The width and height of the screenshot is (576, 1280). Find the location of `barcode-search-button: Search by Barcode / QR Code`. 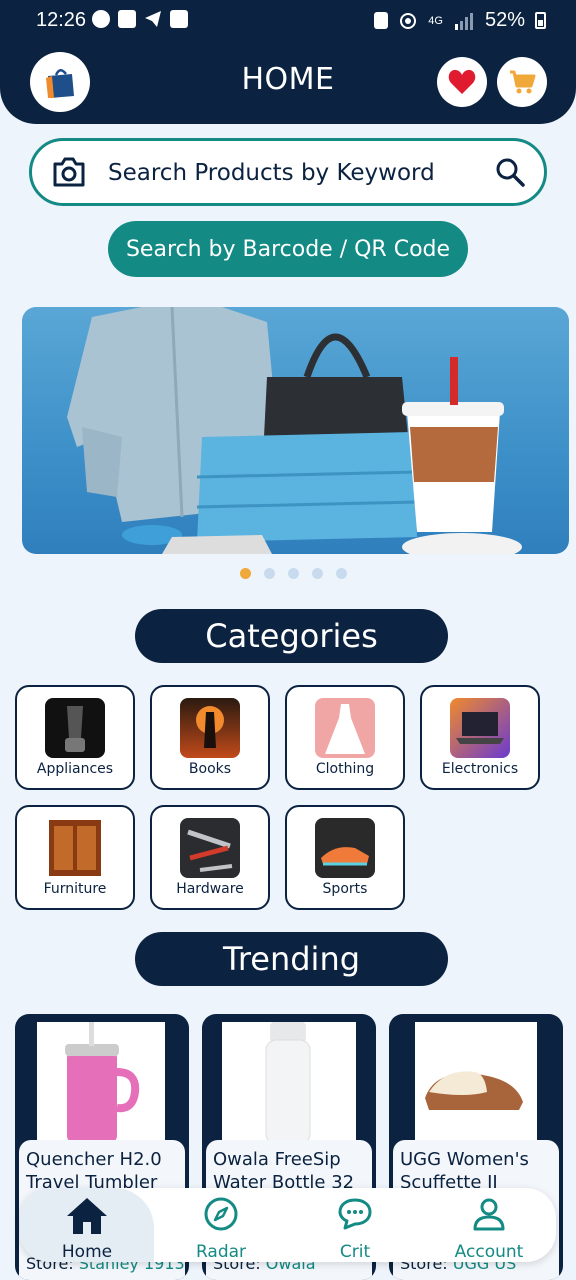

barcode-search-button: Search by Barcode / QR Code is located at coordinates (288, 249).